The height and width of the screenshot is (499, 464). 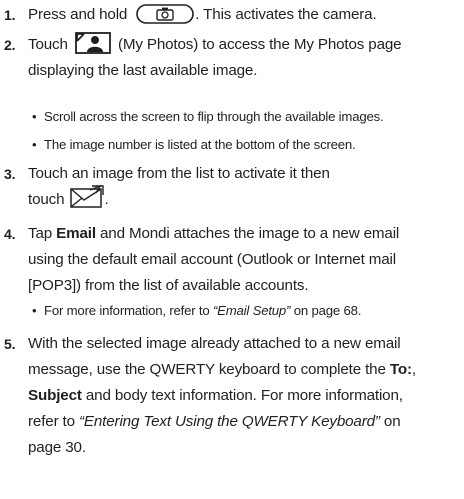 What do you see at coordinates (143, 70) in the screenshot?
I see `step-text: displaying the last available image.` at bounding box center [143, 70].